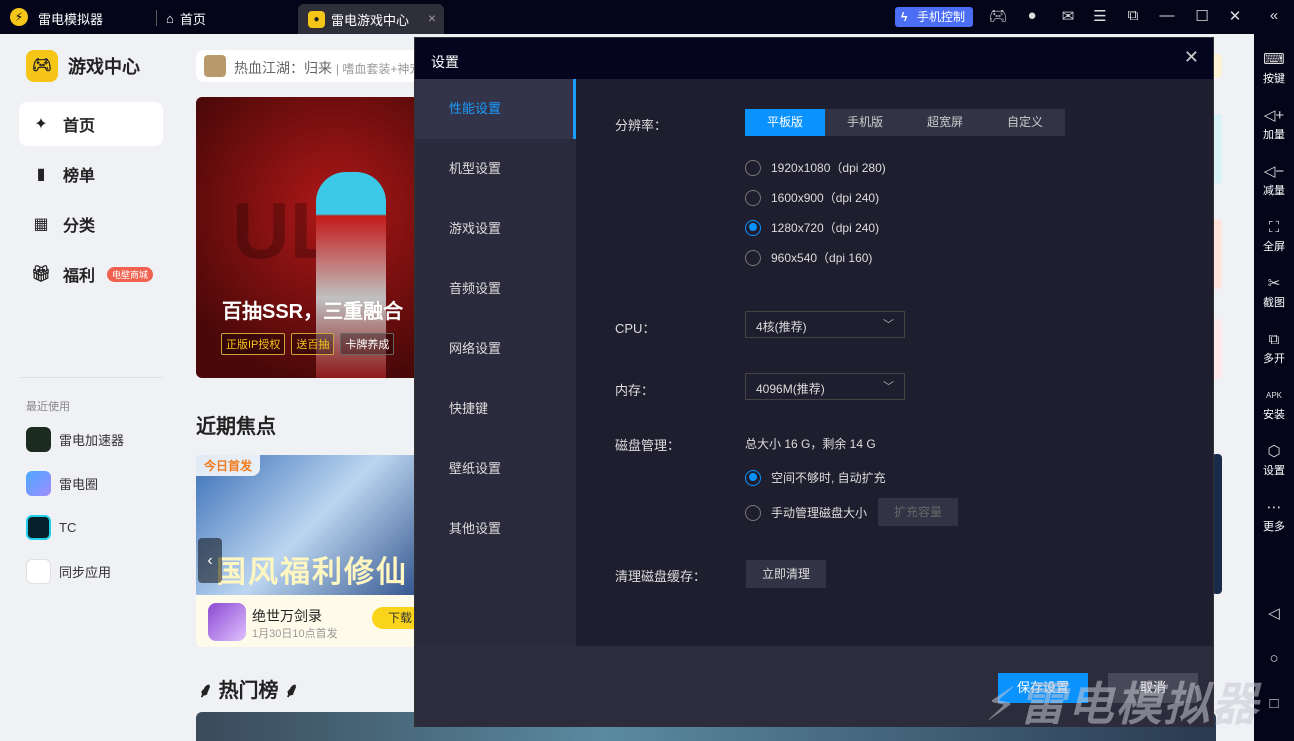  What do you see at coordinates (822, 258) in the screenshot?
I see `resolution-label: 960x540（dpi 160)` at bounding box center [822, 258].